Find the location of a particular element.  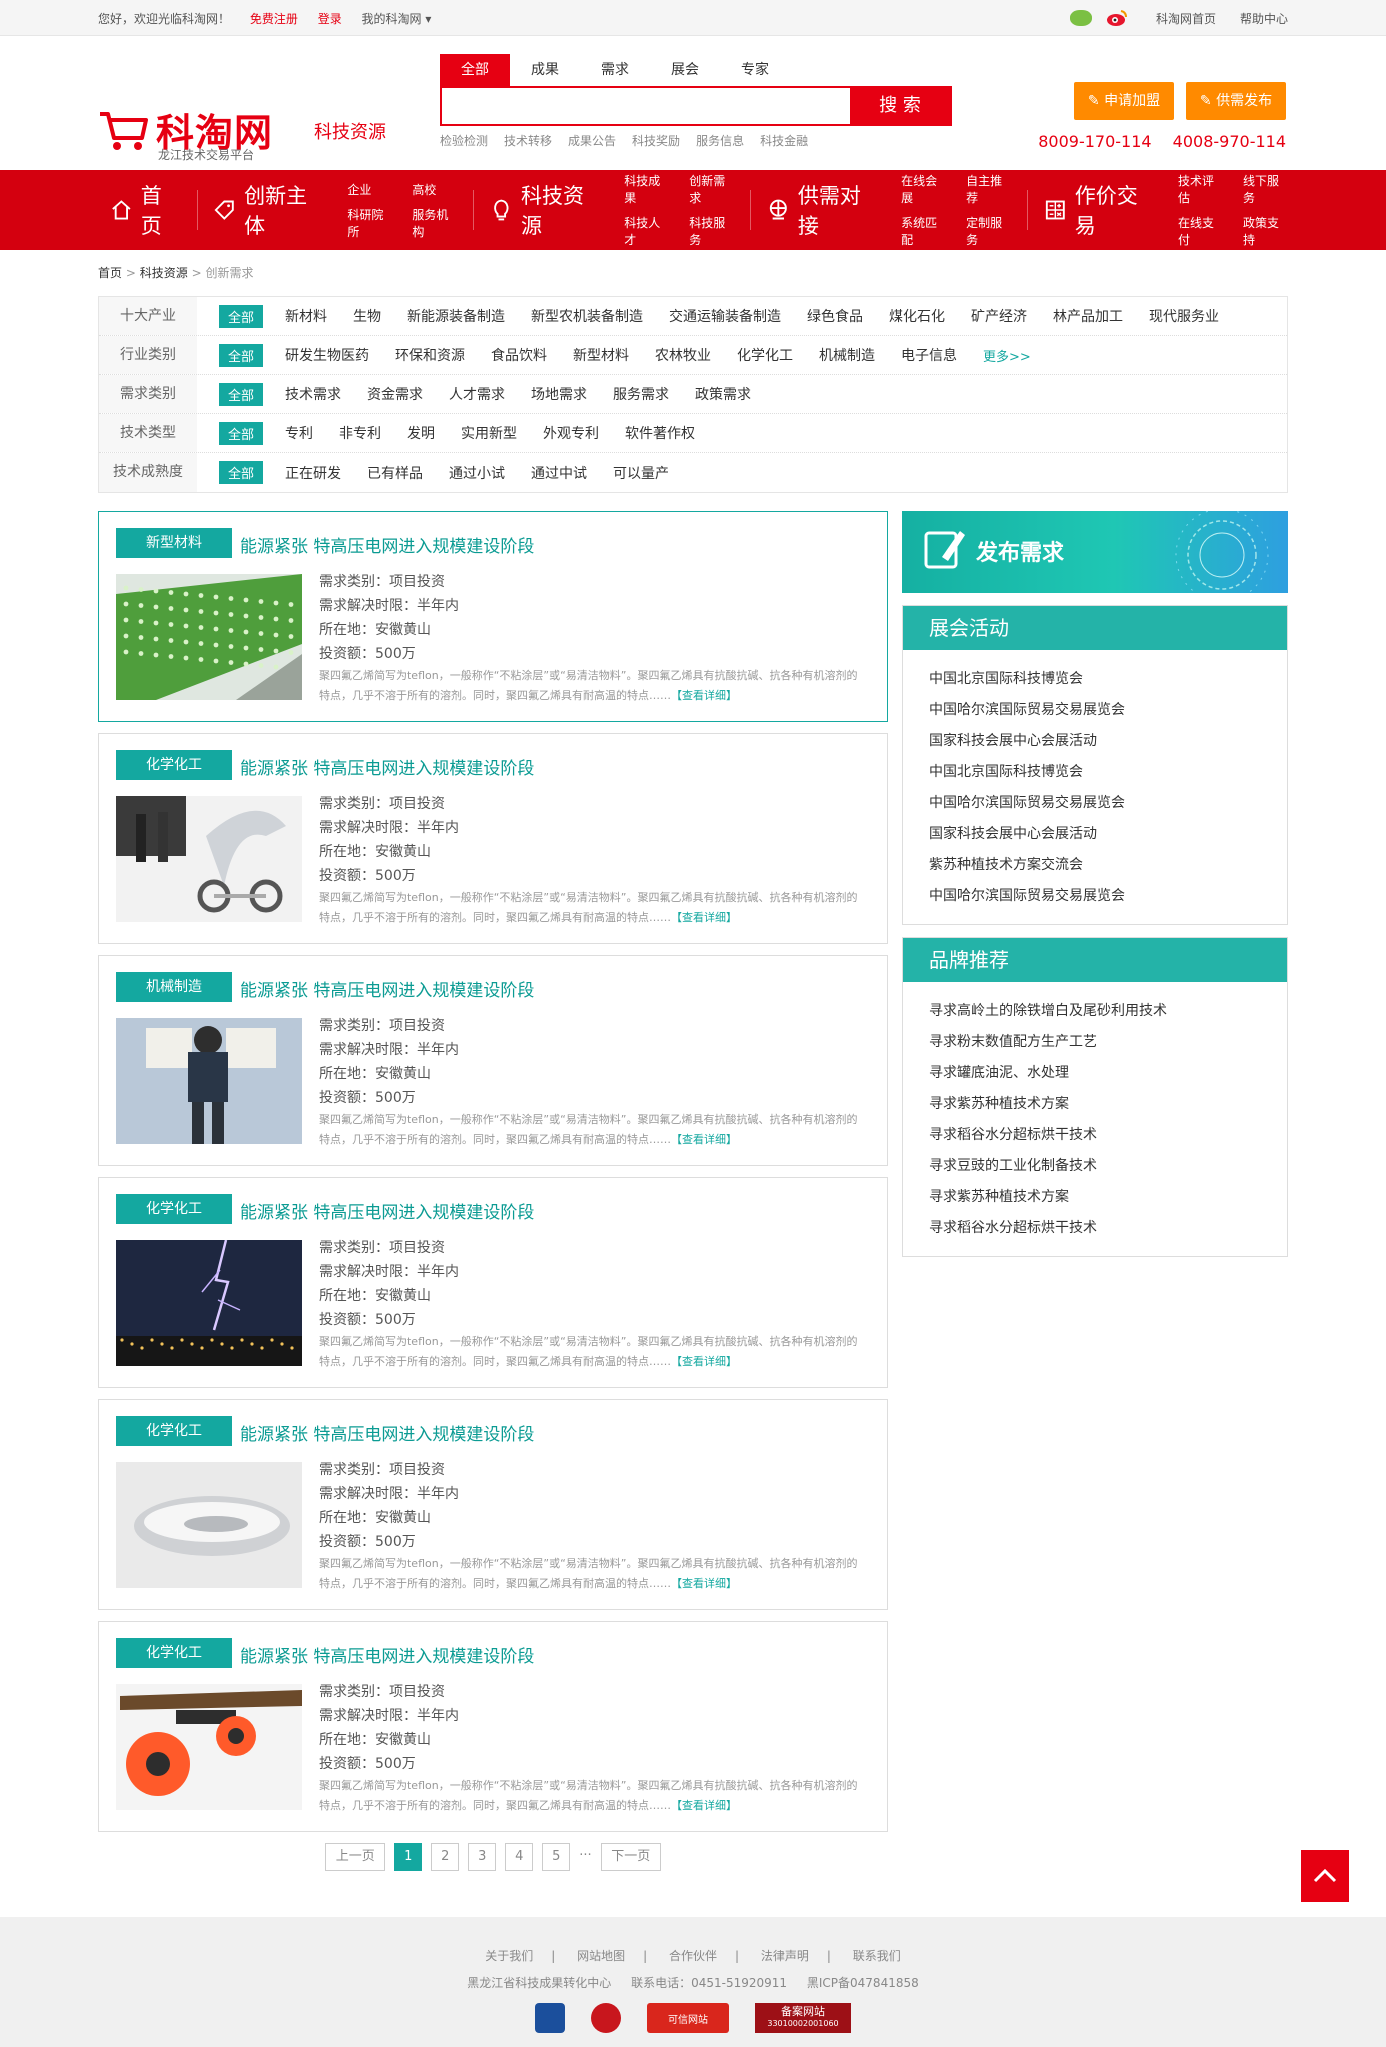

nav-group-trading: 作价交易 技术评估 线下服务 在线支付 政策支持 is located at coordinates (1166, 210).